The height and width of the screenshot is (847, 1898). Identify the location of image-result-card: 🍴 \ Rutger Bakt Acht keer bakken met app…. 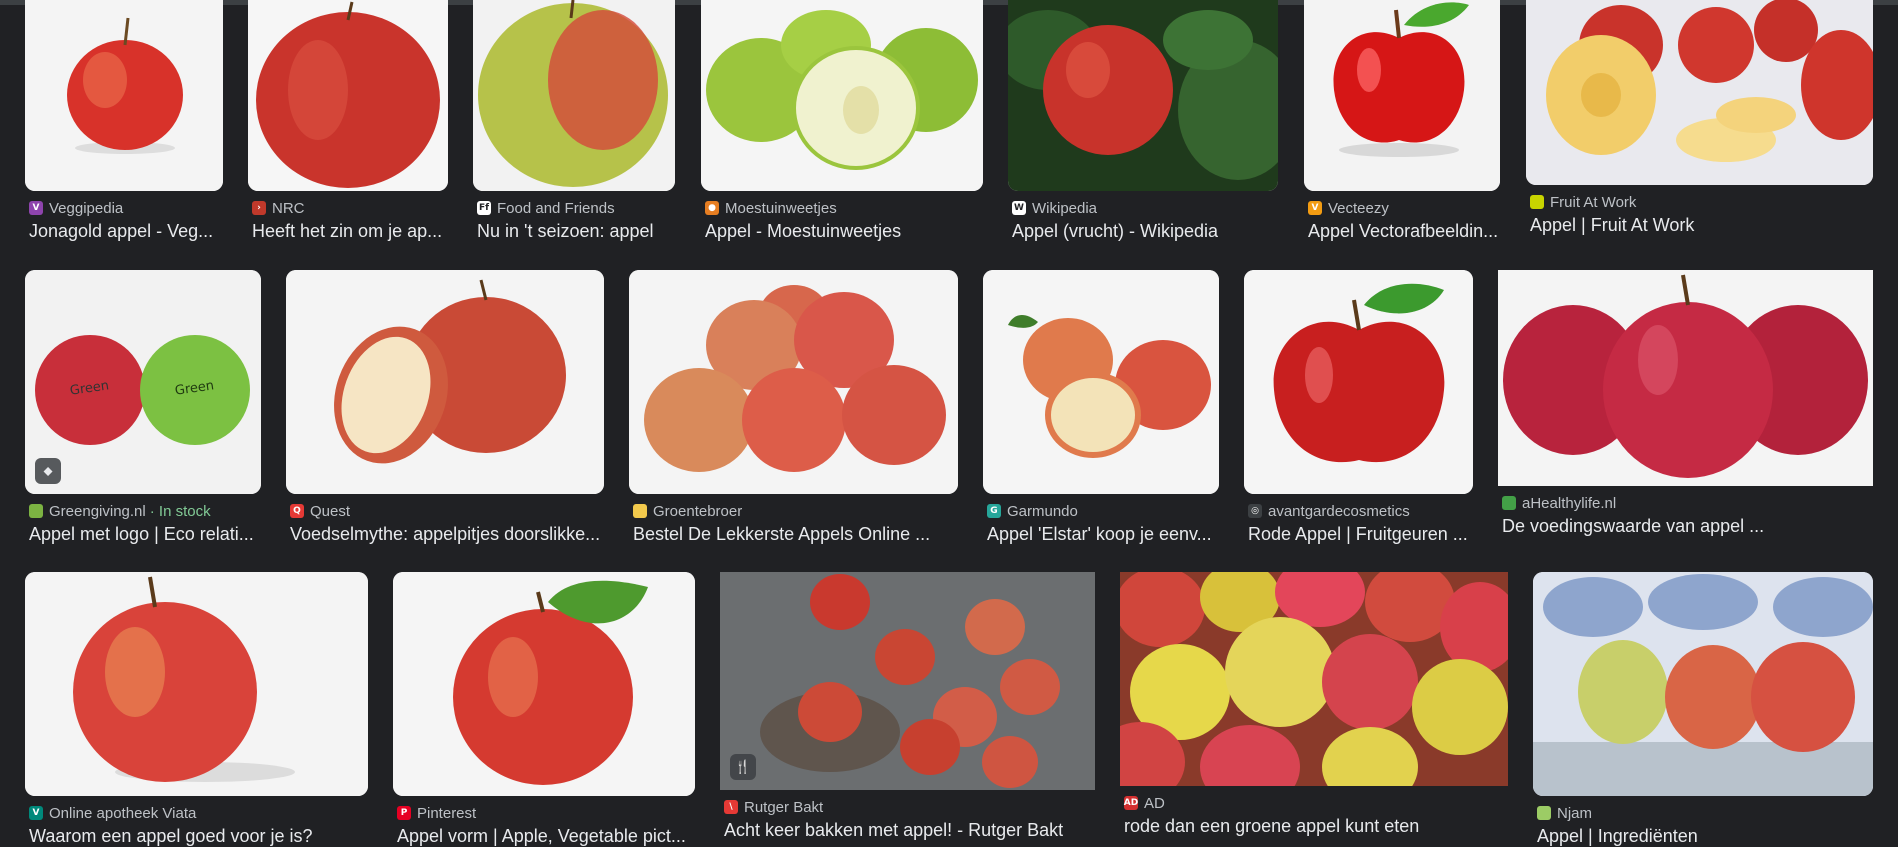
(907, 706).